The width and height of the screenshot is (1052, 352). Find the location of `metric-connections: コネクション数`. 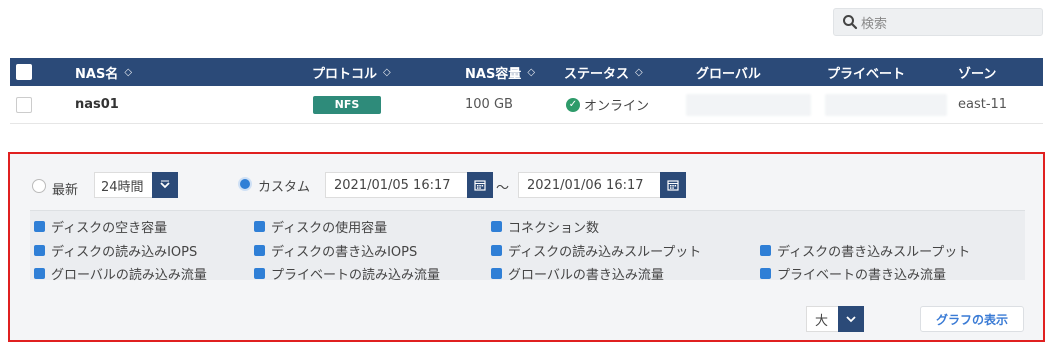

metric-connections: コネクション数 is located at coordinates (545, 226).